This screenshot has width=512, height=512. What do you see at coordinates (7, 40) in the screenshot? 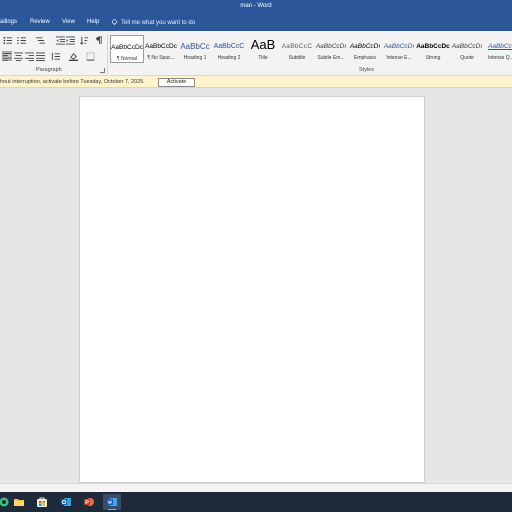
I see `bullets-icon` at bounding box center [7, 40].